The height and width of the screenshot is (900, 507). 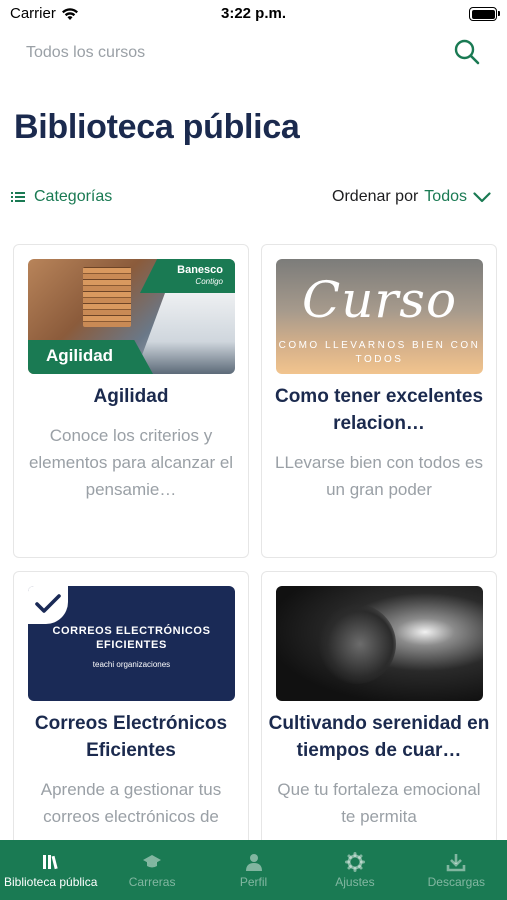 What do you see at coordinates (200, 275) in the screenshot?
I see `banesco-logo-text: Banesco Contigo` at bounding box center [200, 275].